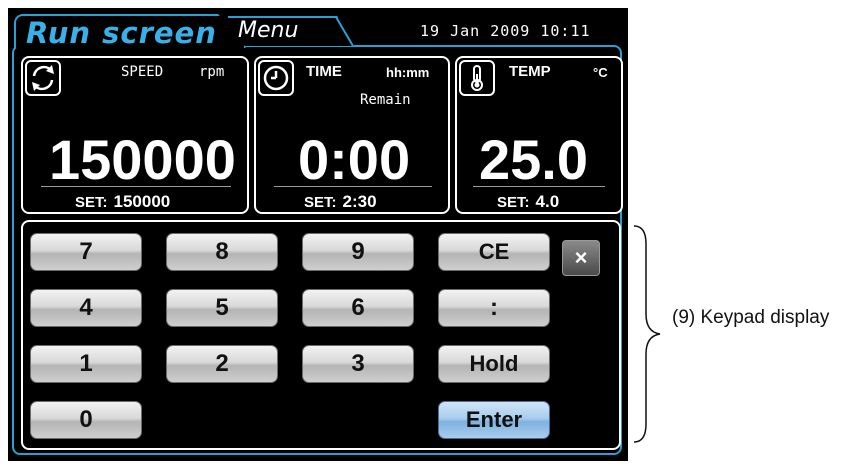 Image resolution: width=844 pixels, height=469 pixels. Describe the element at coordinates (222, 364) in the screenshot. I see `key-2: 2` at that location.